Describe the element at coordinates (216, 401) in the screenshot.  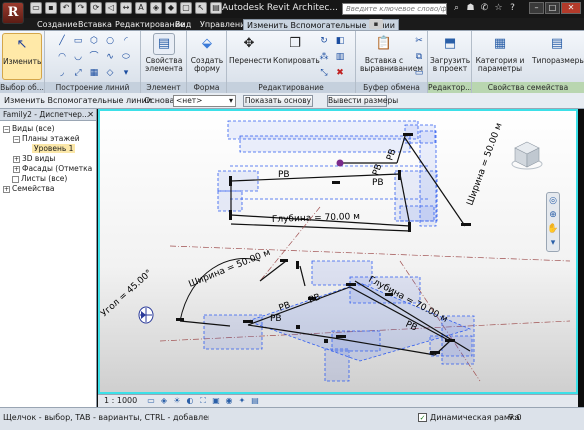
I see `show-crop-icon: ▣` at that location.